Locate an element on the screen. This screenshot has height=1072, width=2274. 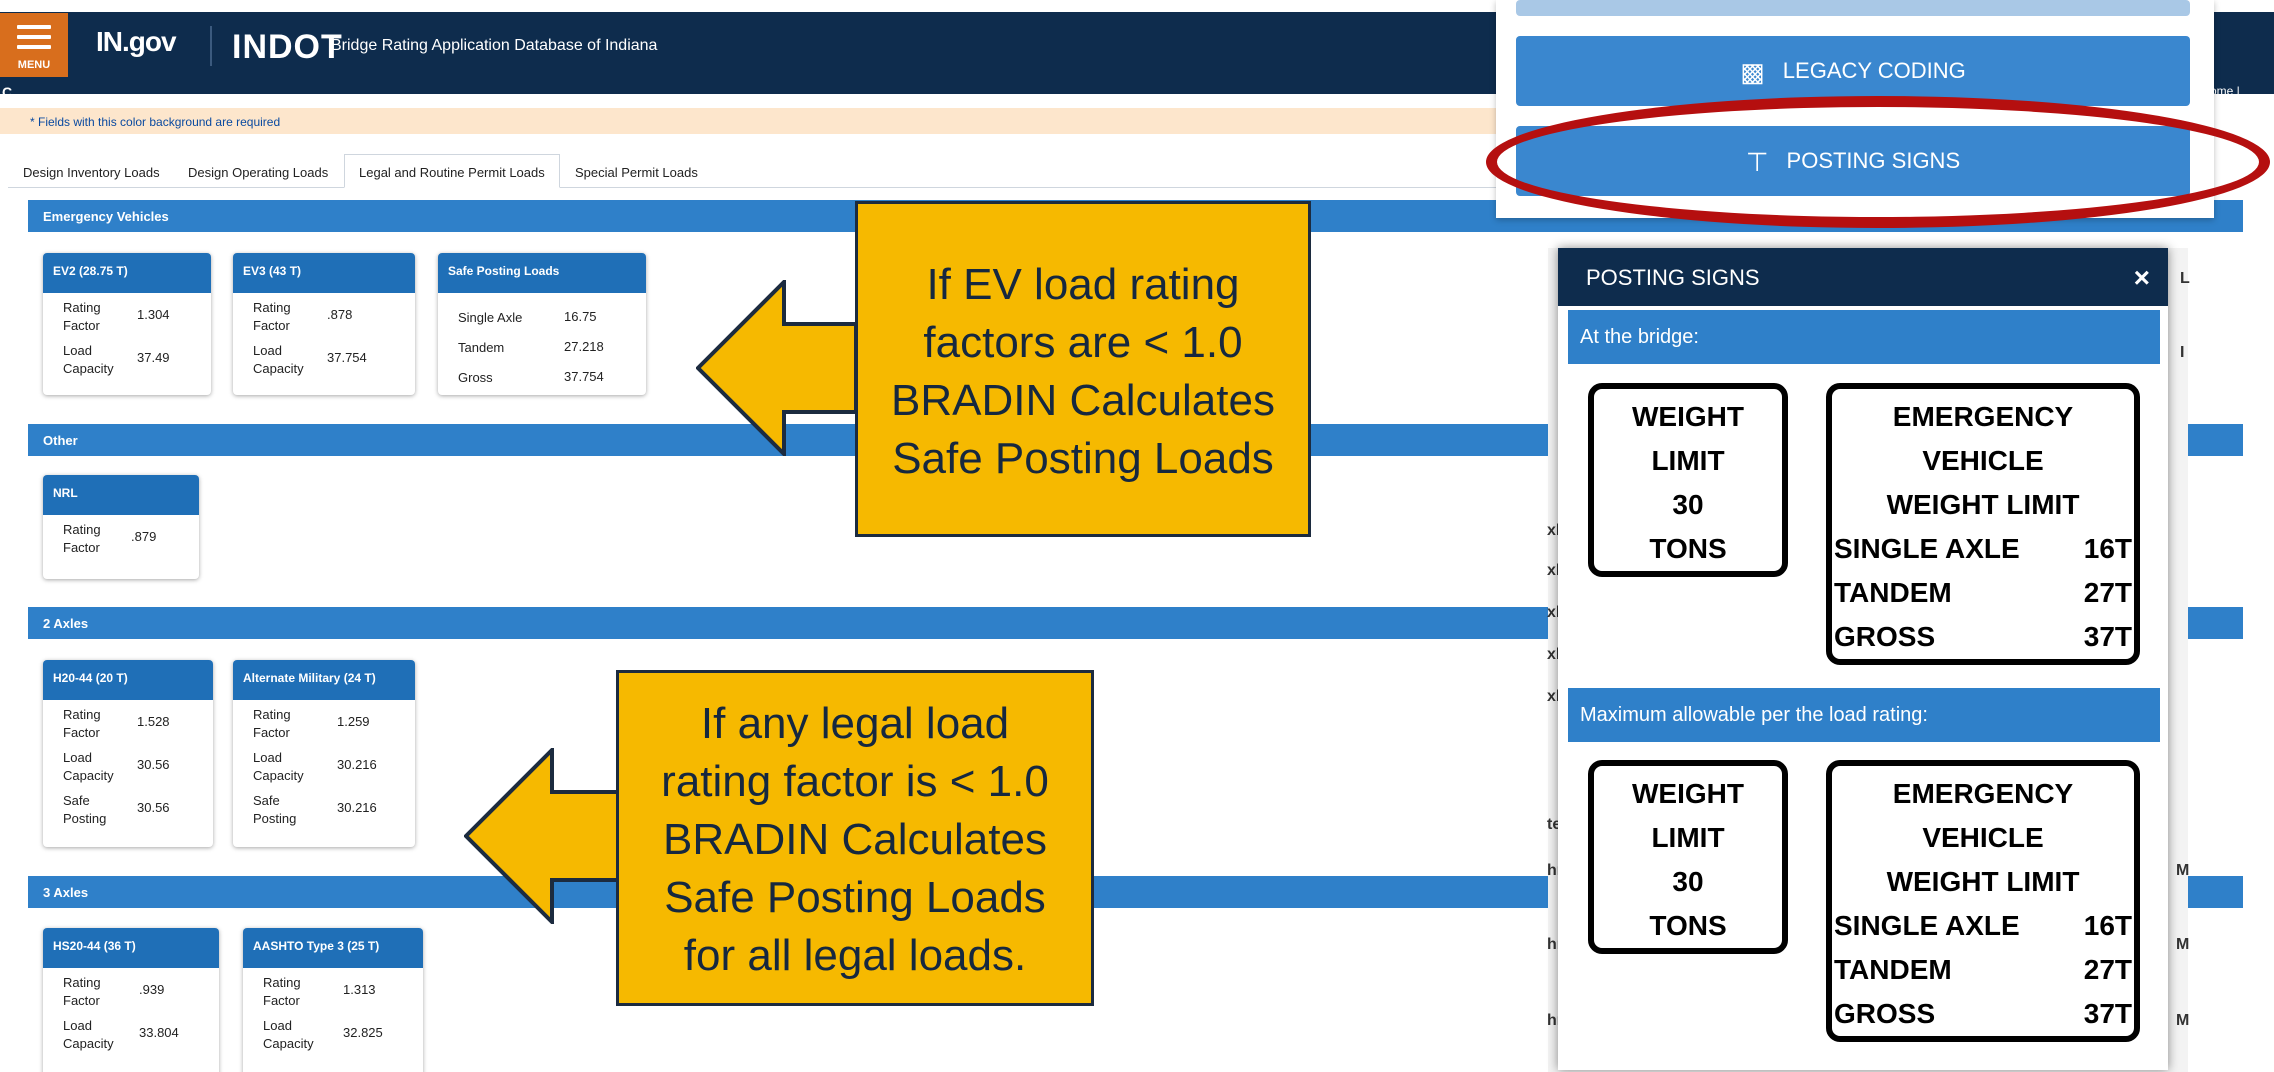
sign-line: 30 is located at coordinates (1688, 881).